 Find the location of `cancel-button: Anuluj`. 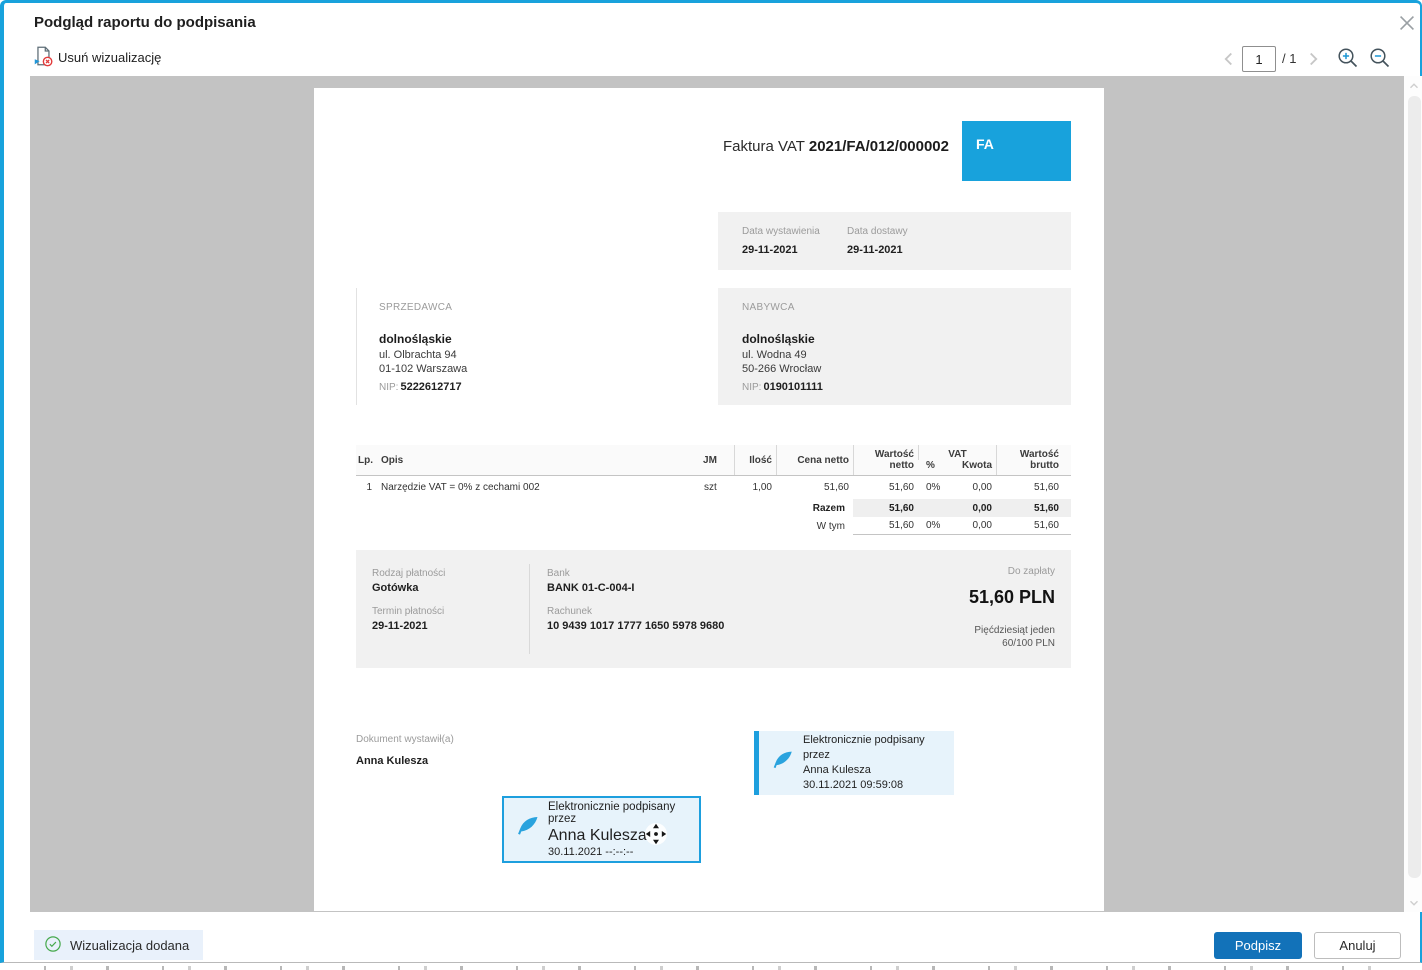

cancel-button: Anuluj is located at coordinates (1357, 945).